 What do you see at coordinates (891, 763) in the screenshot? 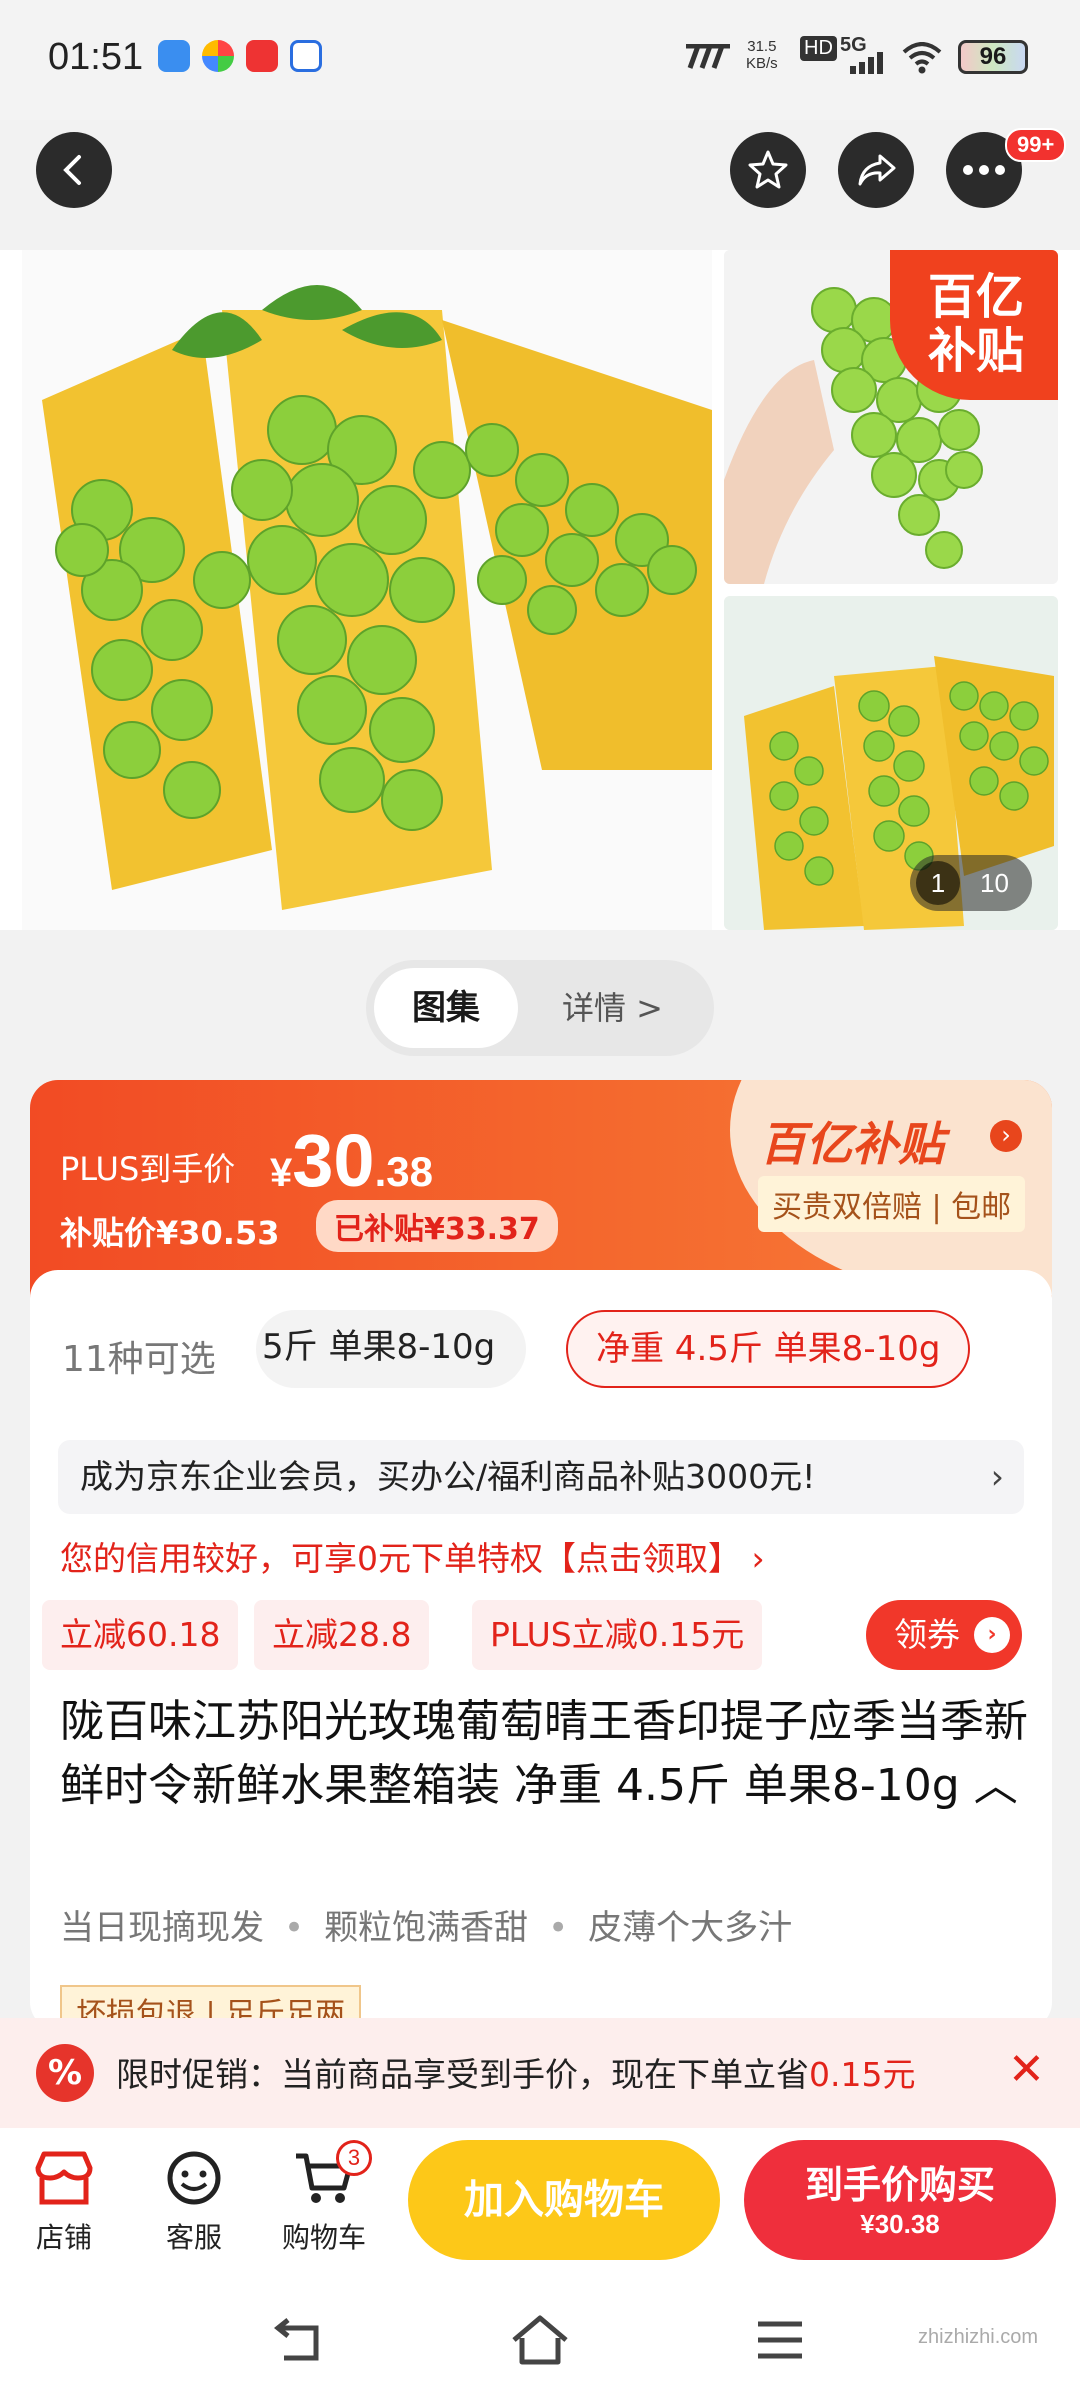
I see `product-image-thumb: 1 10` at bounding box center [891, 763].